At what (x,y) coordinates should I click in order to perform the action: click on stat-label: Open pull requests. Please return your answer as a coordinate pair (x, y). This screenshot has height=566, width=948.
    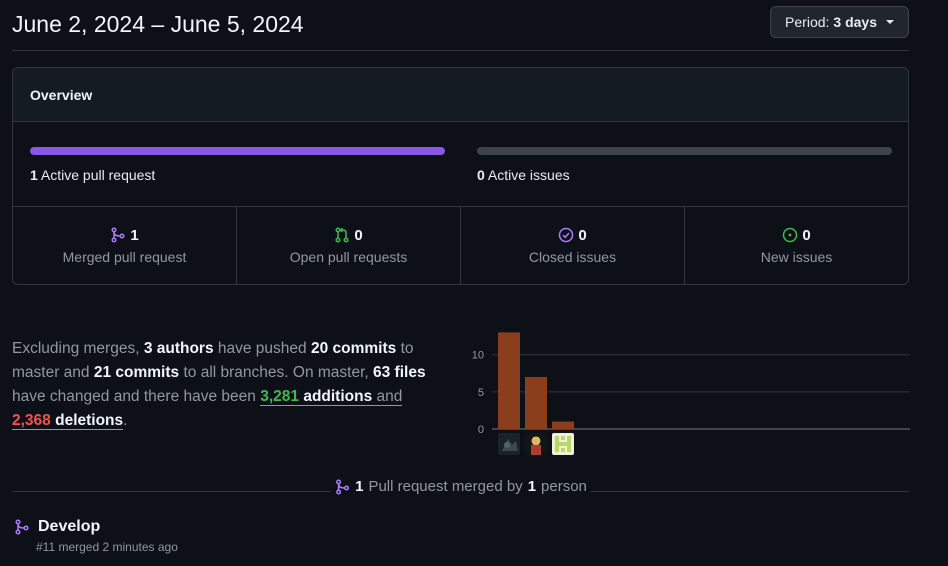
    Looking at the image, I should click on (348, 256).